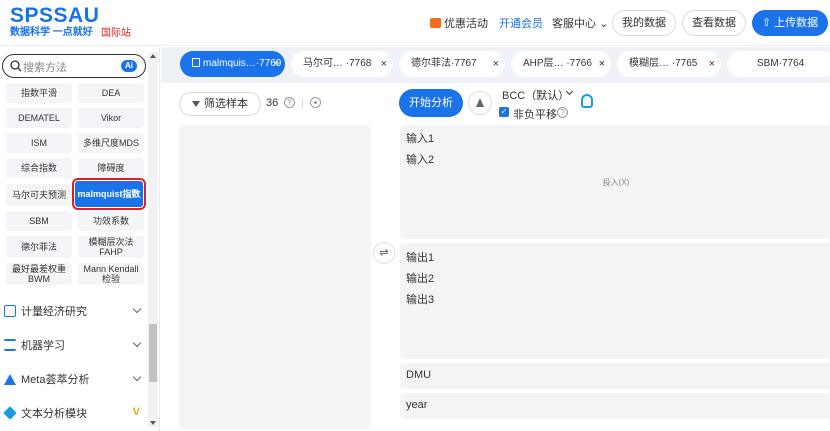 This screenshot has height=431, width=830. Describe the element at coordinates (129, 66) in the screenshot. I see `ai-badge: Ai` at that location.